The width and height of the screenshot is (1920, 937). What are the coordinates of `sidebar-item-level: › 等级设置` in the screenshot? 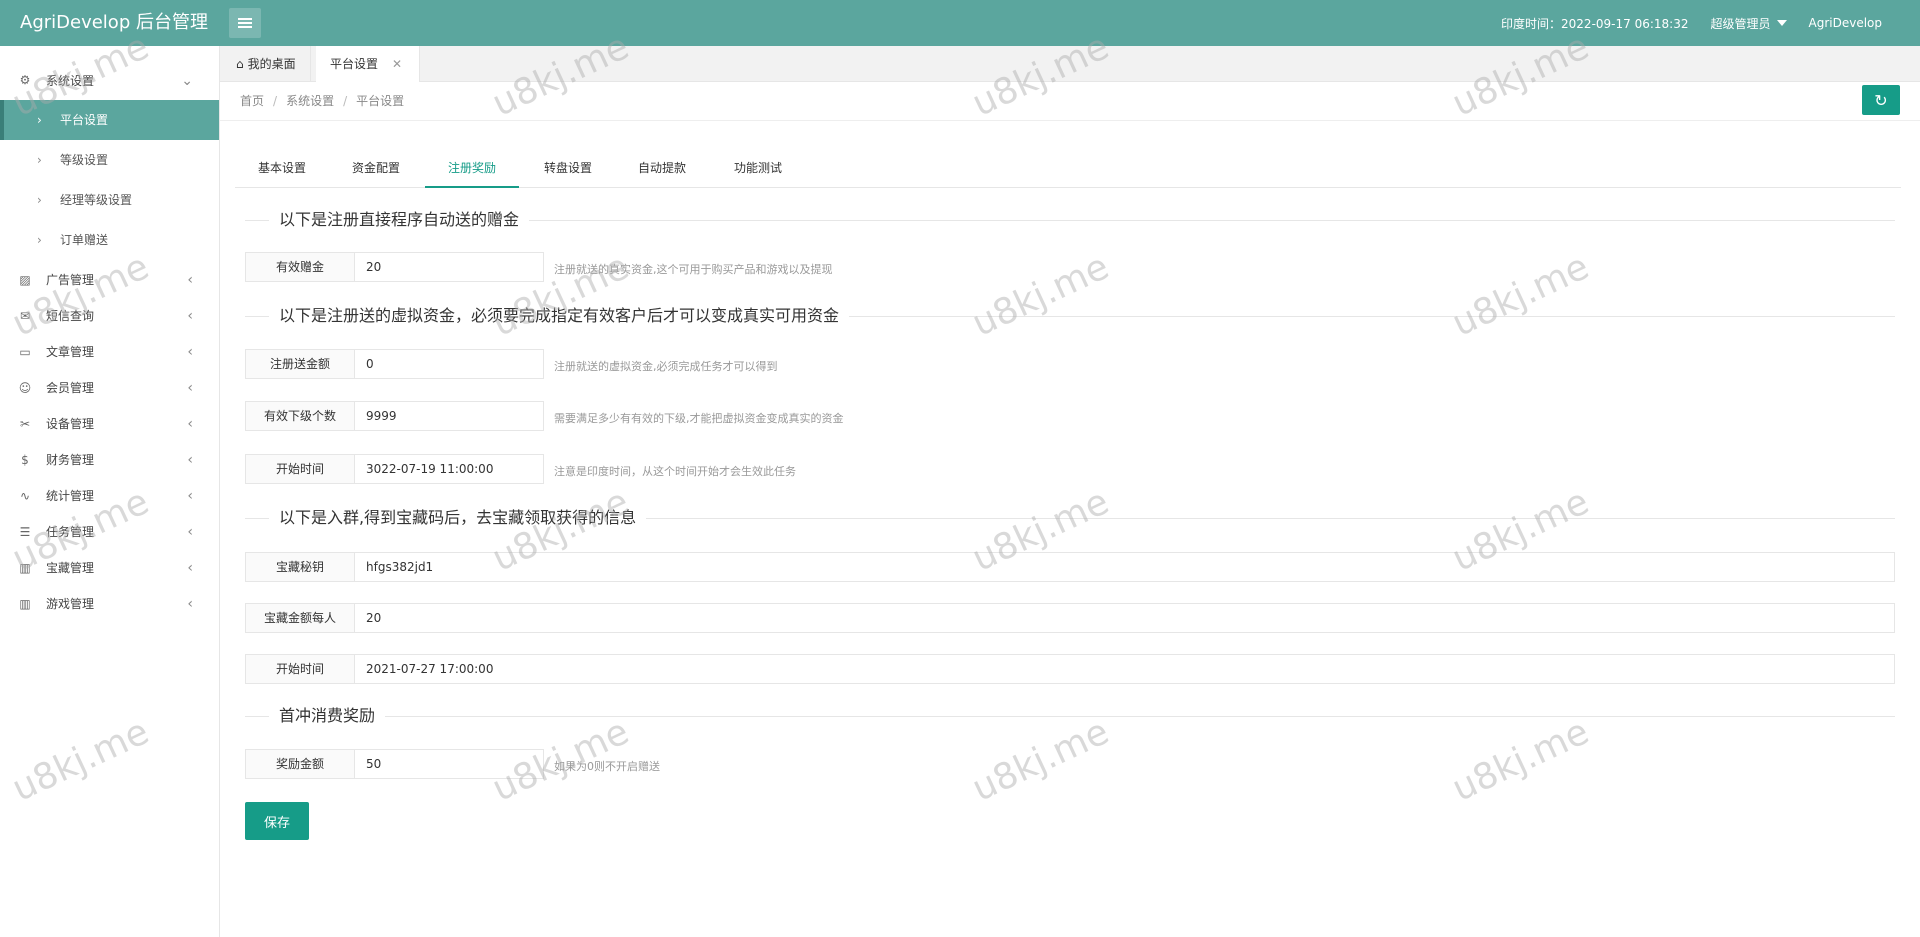 It's located at (109, 160).